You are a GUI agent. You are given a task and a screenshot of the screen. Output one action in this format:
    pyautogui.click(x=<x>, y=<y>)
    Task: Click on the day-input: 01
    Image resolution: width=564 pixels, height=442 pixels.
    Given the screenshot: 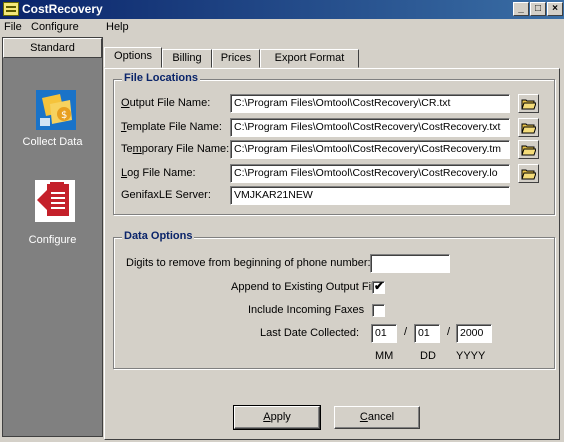 What is the action you would take?
    pyautogui.click(x=427, y=333)
    